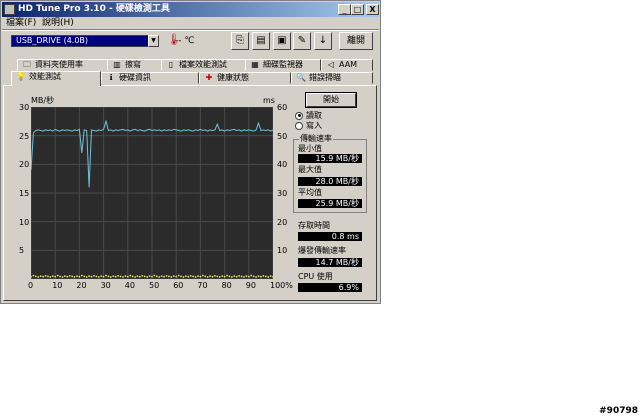 This screenshot has width=640, height=418. I want to click on write-label: 寫入, so click(314, 125).